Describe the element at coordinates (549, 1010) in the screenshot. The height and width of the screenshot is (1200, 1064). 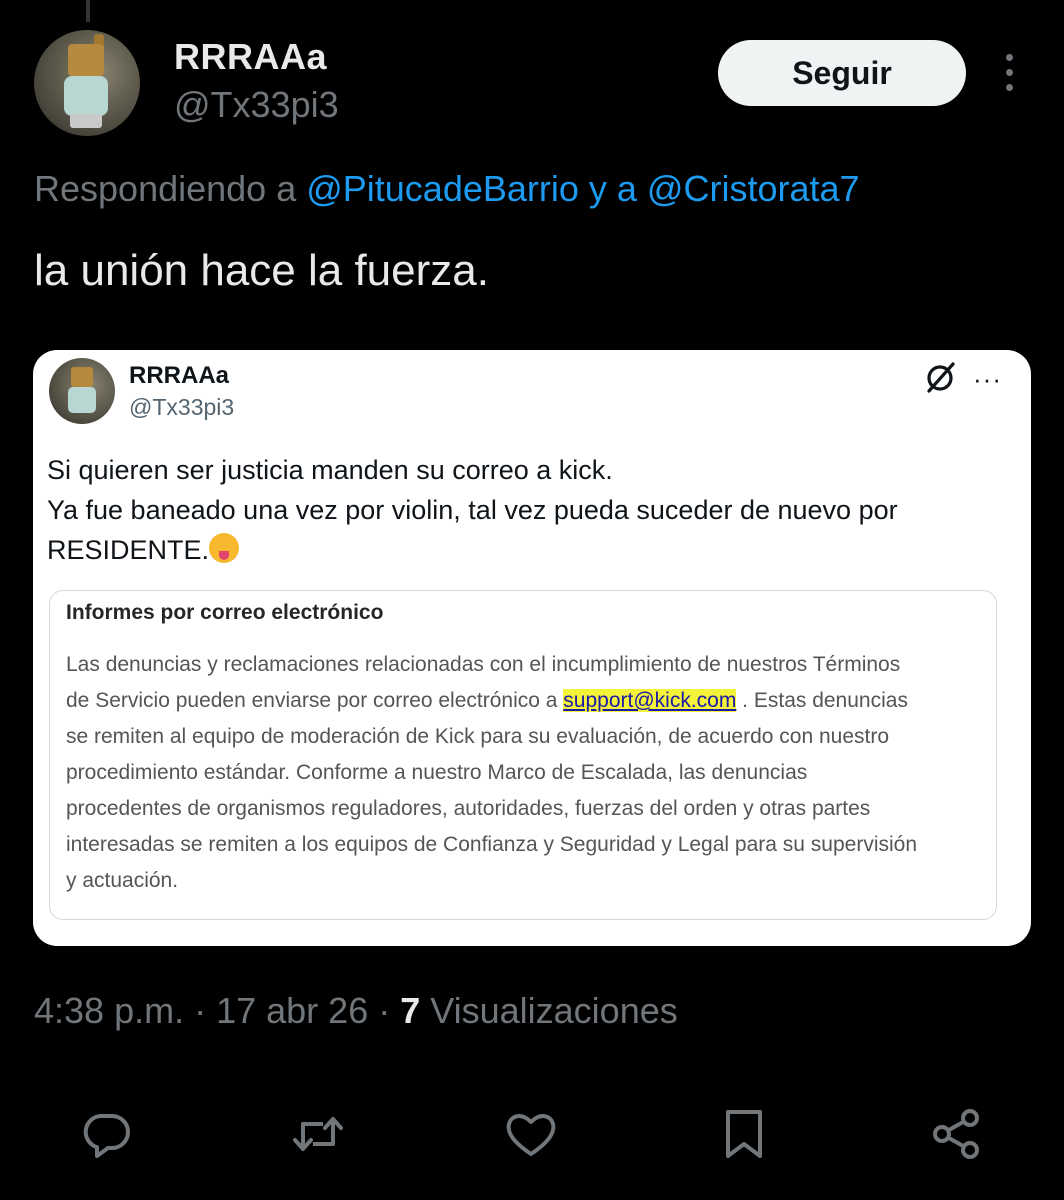
I see `views-label: Visualizaciones` at that location.